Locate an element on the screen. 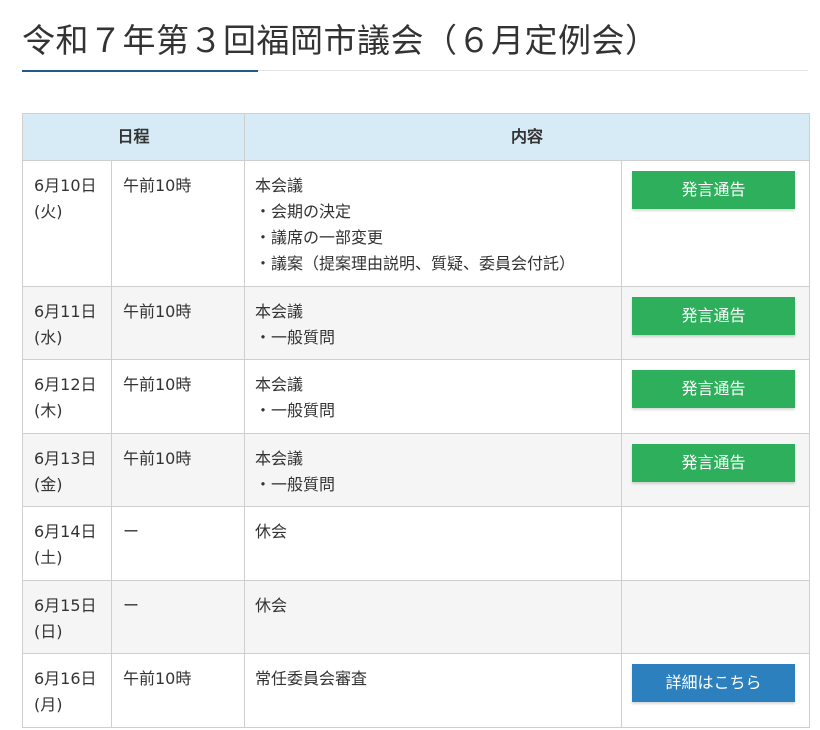  weekday-text: (日) is located at coordinates (48, 631).